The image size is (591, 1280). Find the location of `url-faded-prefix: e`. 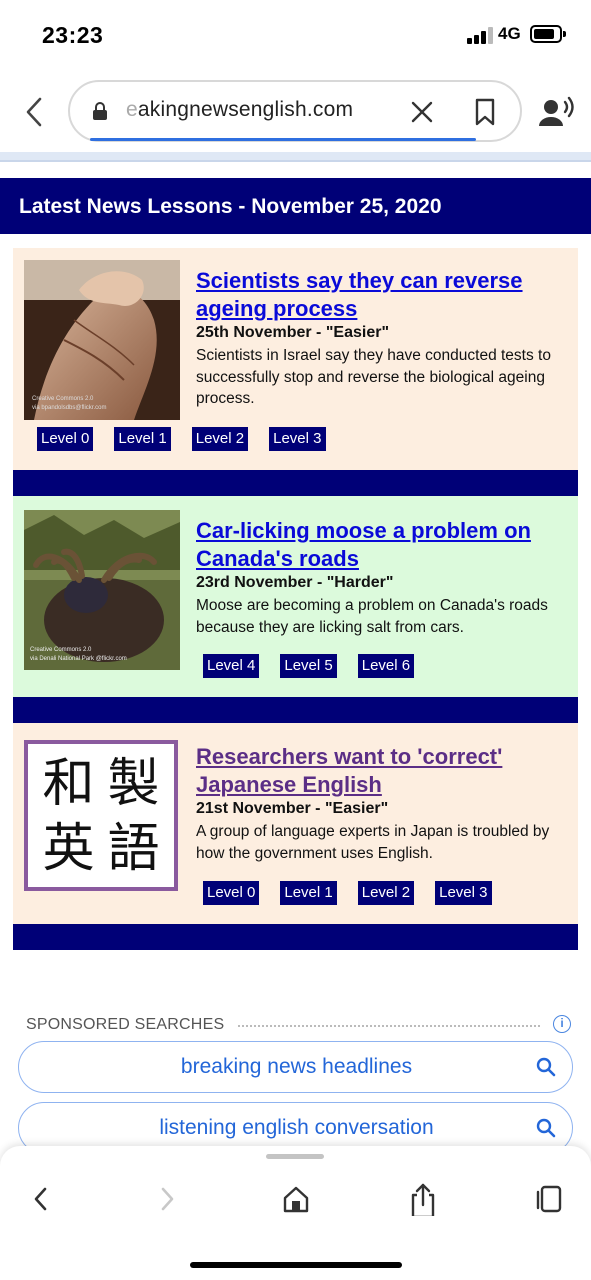

url-faded-prefix: e is located at coordinates (132, 109).